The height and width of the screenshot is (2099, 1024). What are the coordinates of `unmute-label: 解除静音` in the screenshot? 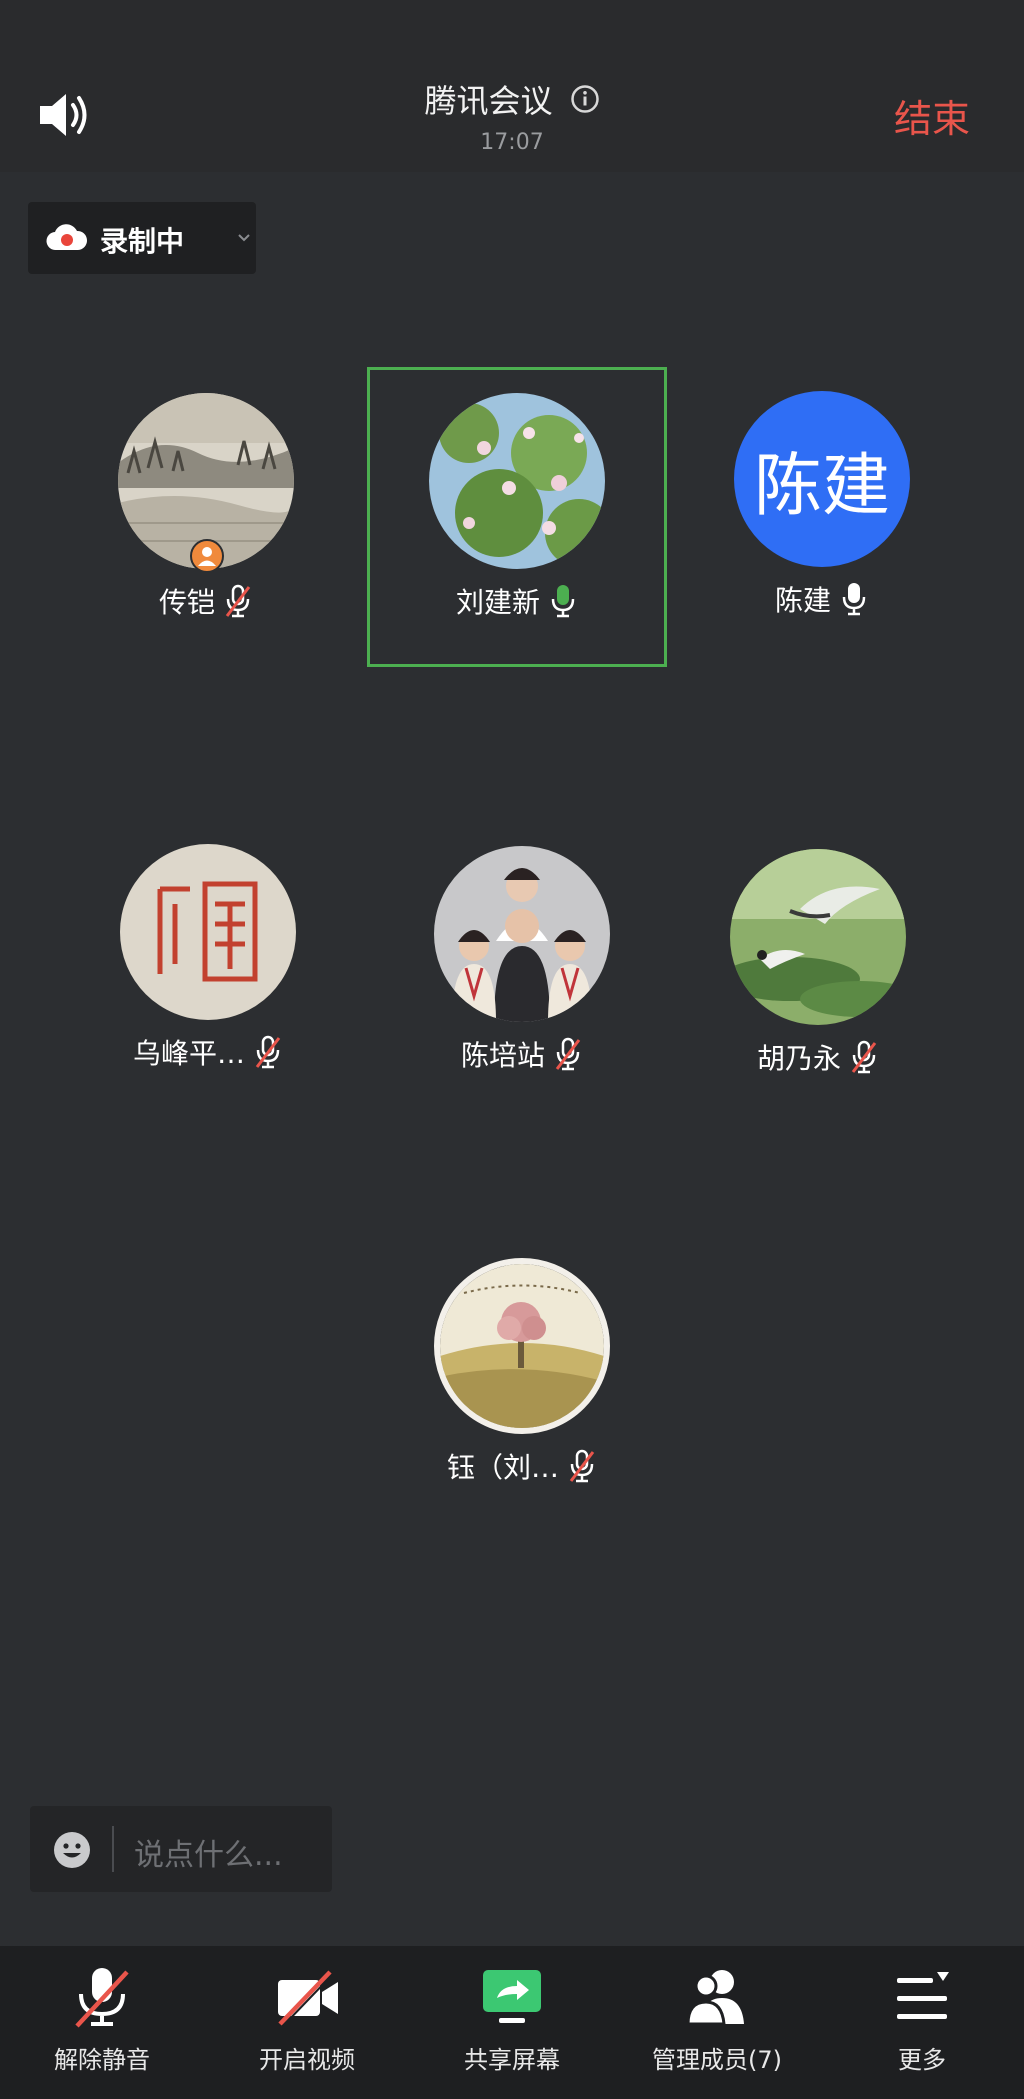 It's located at (102, 2060).